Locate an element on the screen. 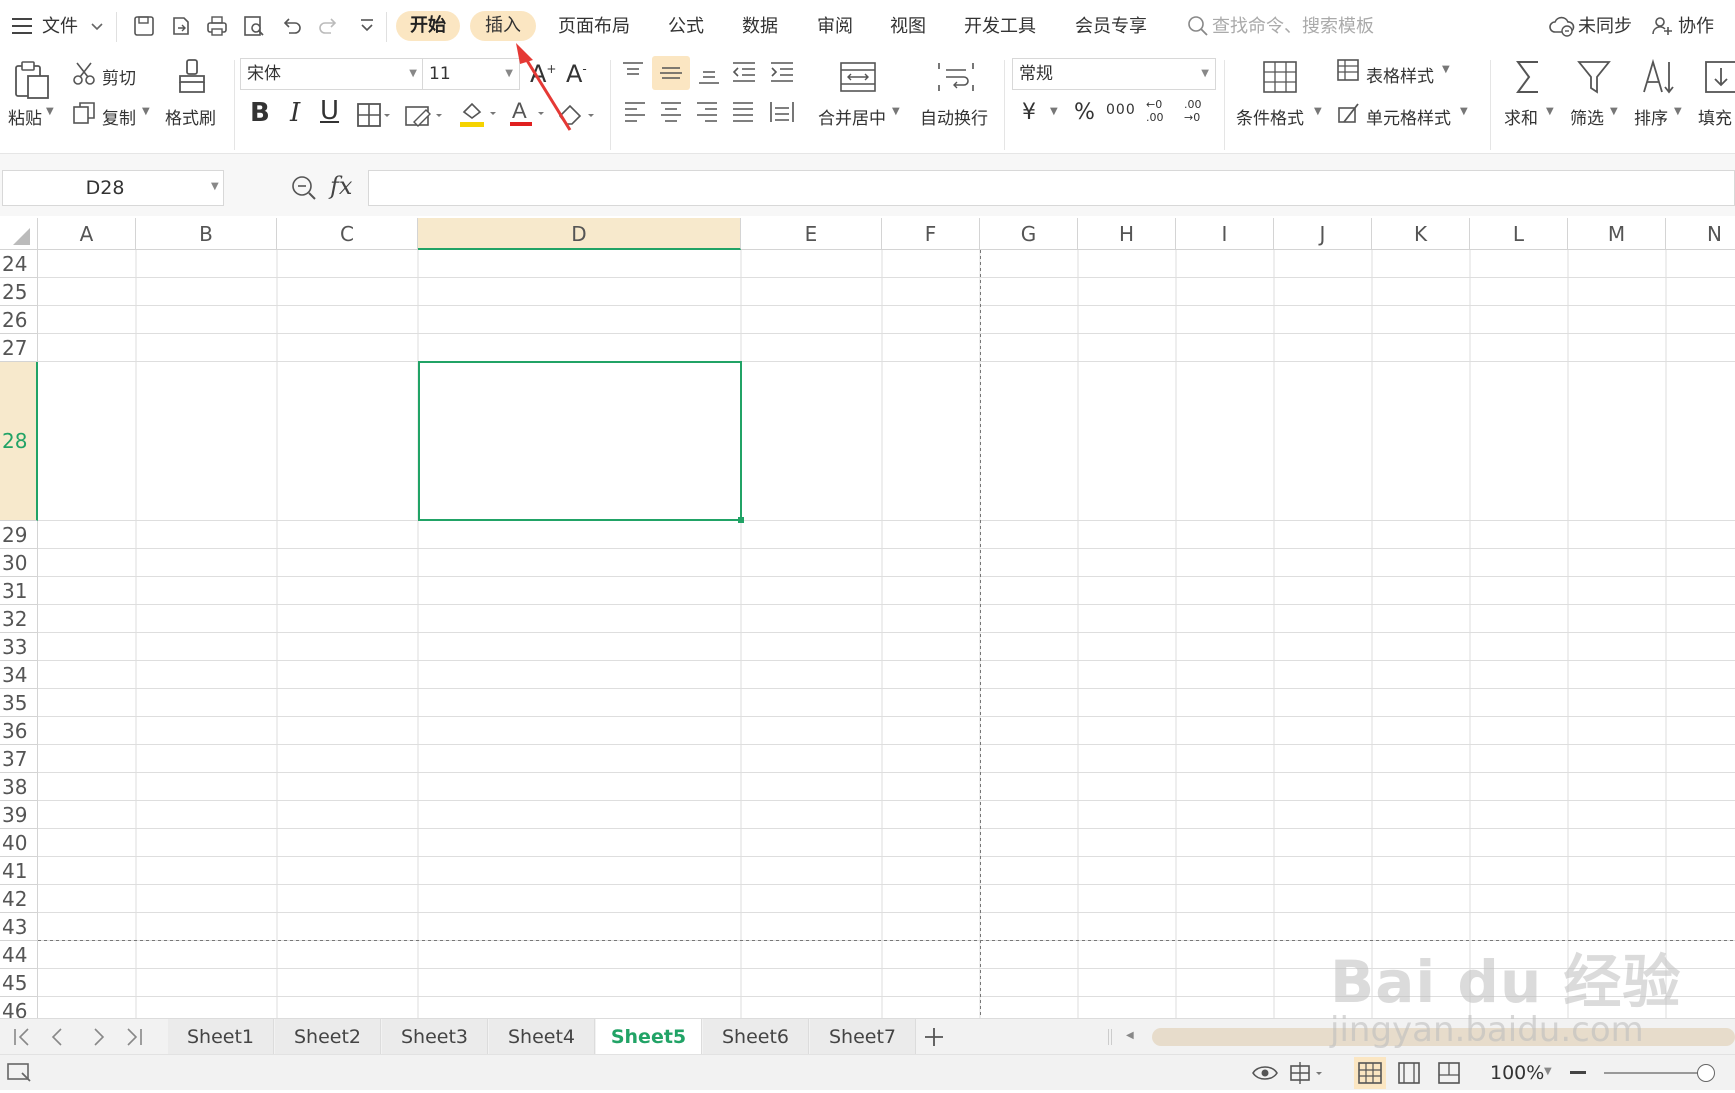  increase-indent-icon is located at coordinates (782, 74).